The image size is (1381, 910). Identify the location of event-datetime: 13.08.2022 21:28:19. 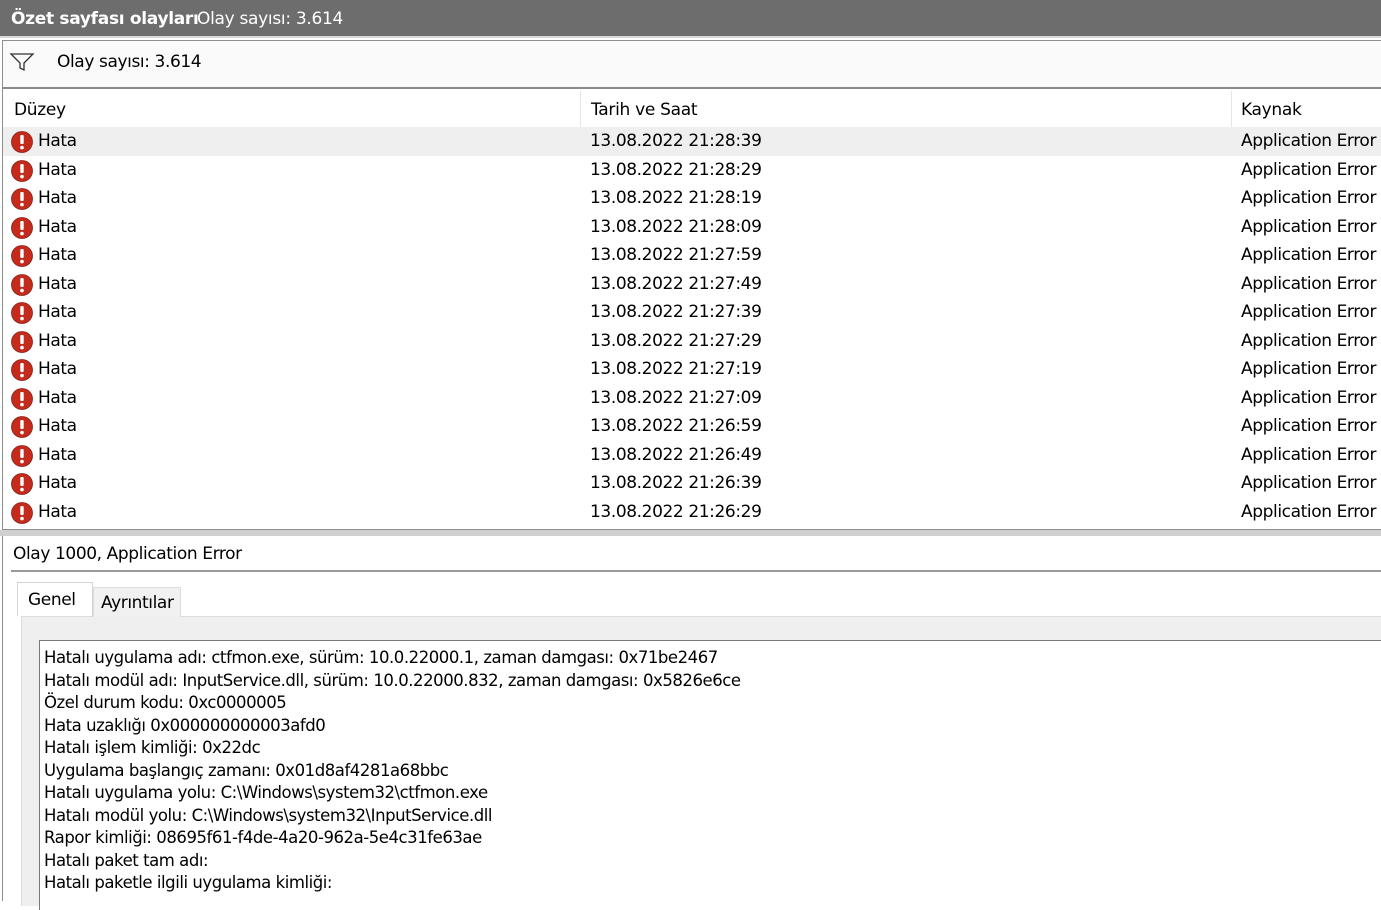
(676, 198).